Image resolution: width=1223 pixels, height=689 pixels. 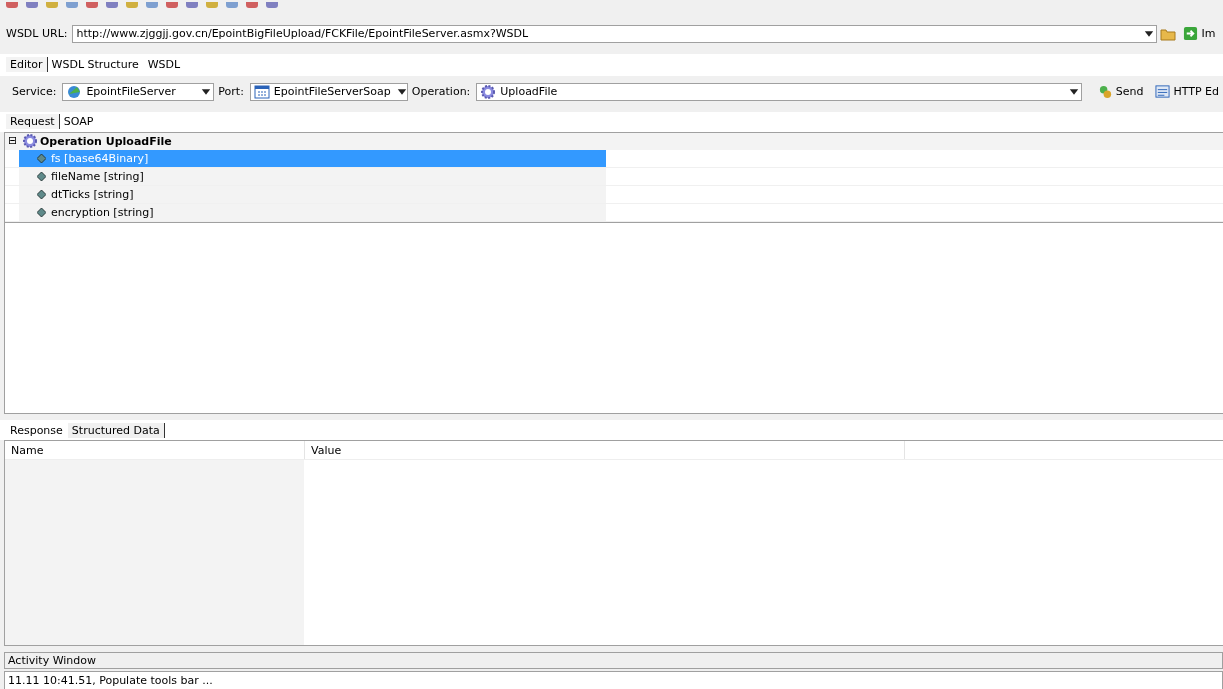 What do you see at coordinates (1120, 92) in the screenshot?
I see `send-button: Send` at bounding box center [1120, 92].